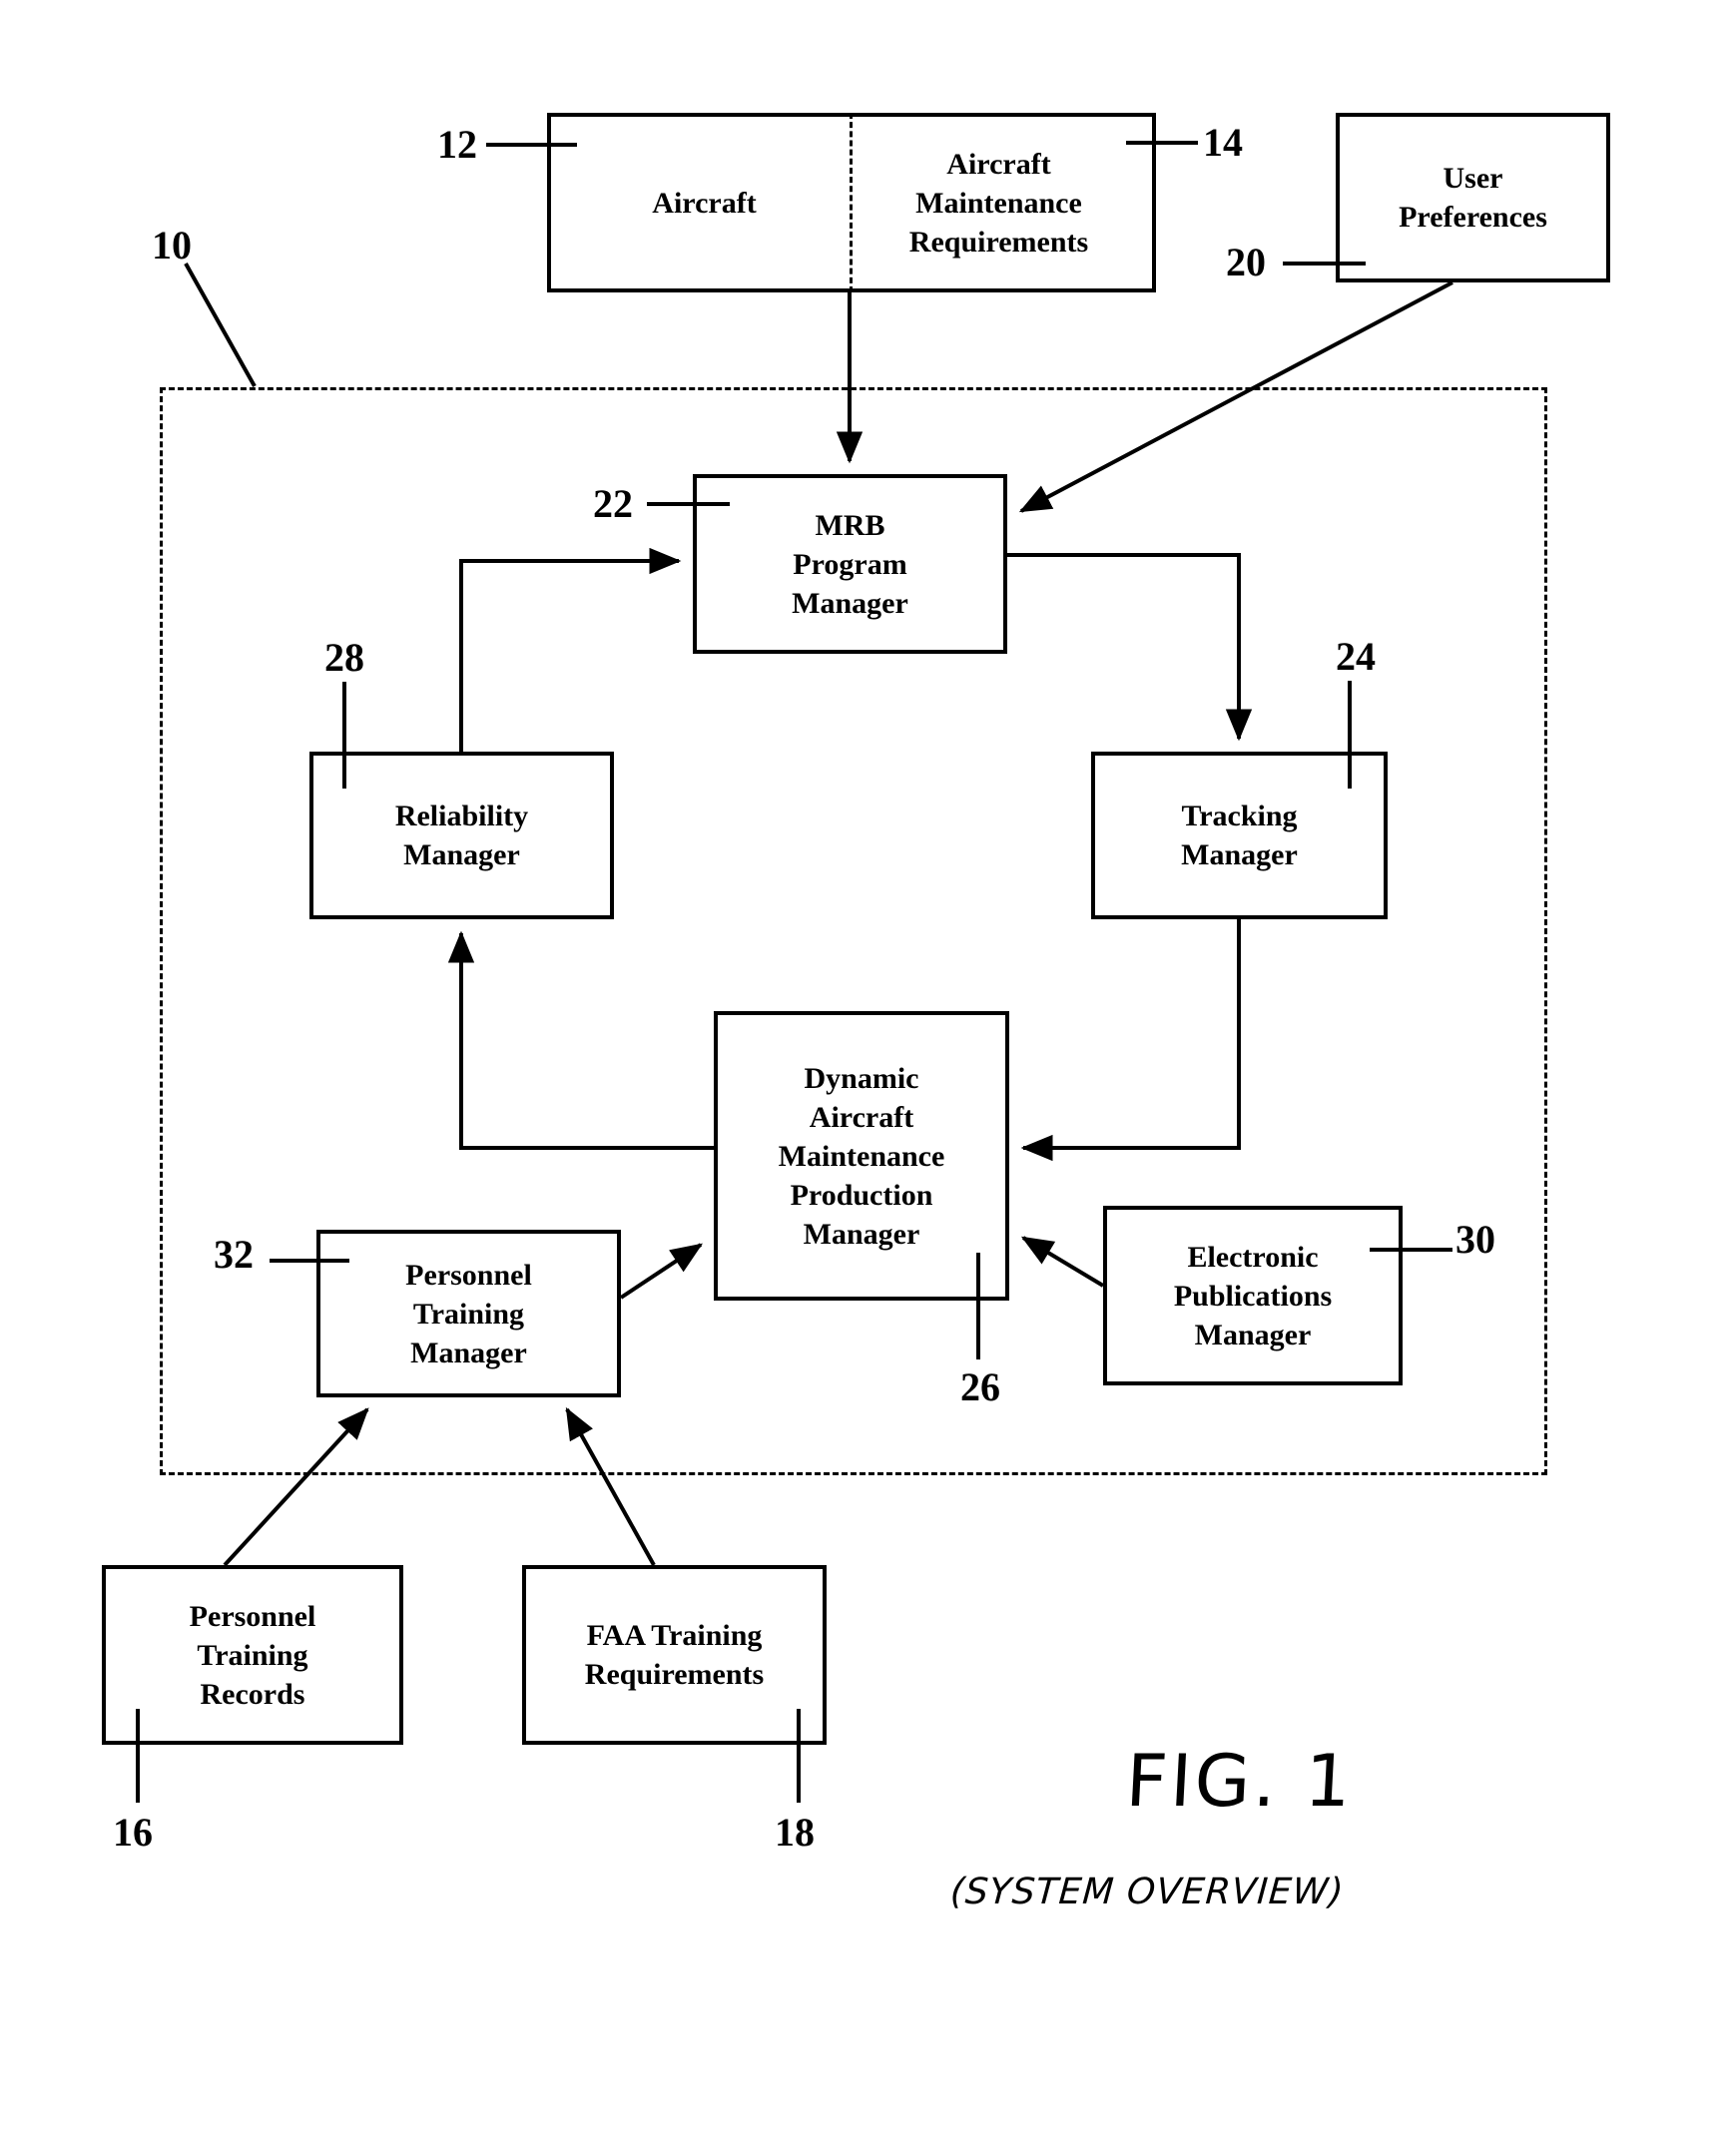 Image resolution: width=1736 pixels, height=2152 pixels. What do you see at coordinates (133, 1832) in the screenshot?
I see `ref-numeral-16: 16` at bounding box center [133, 1832].